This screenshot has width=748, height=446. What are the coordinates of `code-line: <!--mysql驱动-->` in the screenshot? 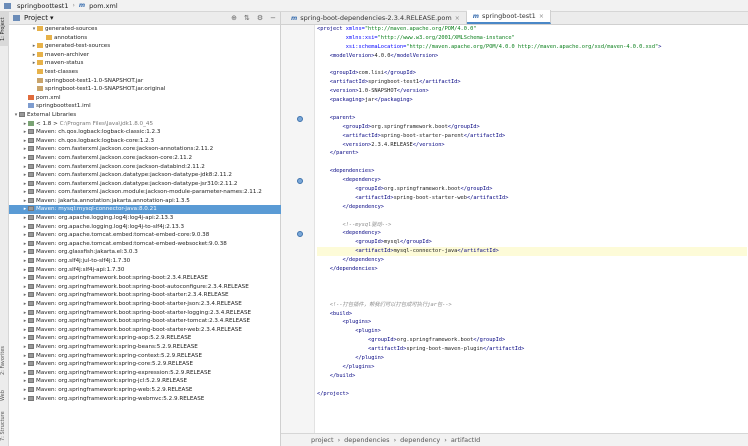 It's located at (532, 225).